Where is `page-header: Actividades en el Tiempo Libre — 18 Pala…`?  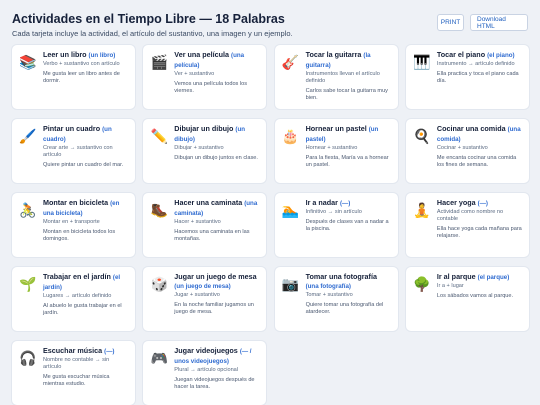 page-header: Actividades en el Tiempo Libre — 18 Pala… is located at coordinates (270, 26).